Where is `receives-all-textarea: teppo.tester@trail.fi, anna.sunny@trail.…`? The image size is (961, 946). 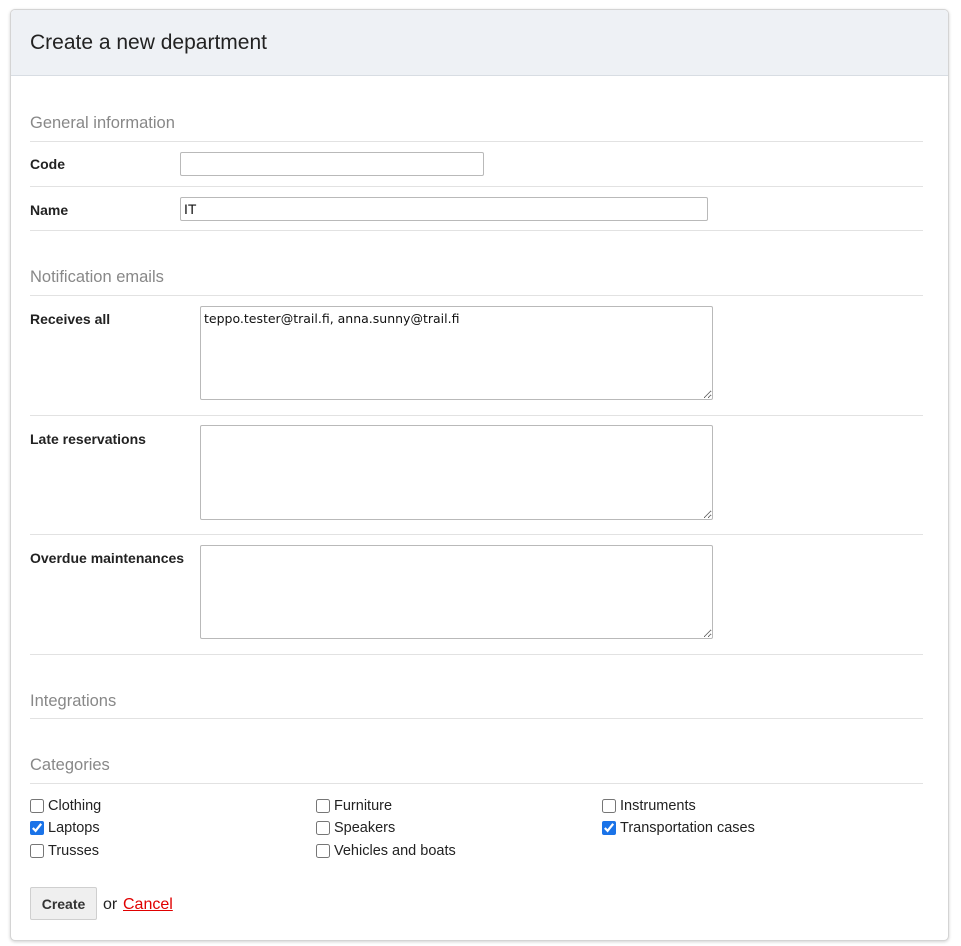
receives-all-textarea: teppo.tester@trail.fi, anna.sunny@trail.… is located at coordinates (456, 353).